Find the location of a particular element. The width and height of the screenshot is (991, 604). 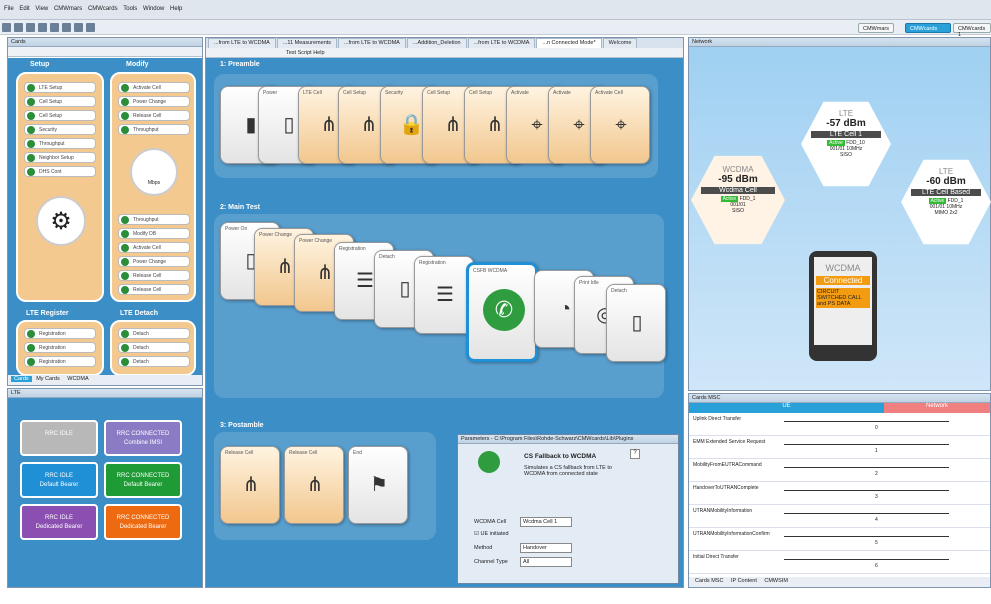

run-icon is located at coordinates (90, 27).